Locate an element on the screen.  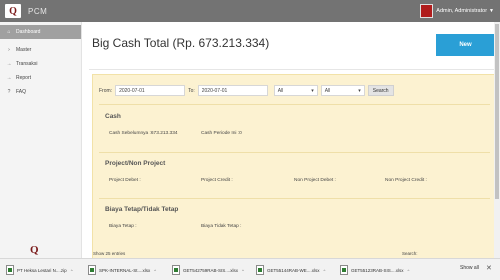
sidebar-item-report: → Report is located at coordinates (40, 78).